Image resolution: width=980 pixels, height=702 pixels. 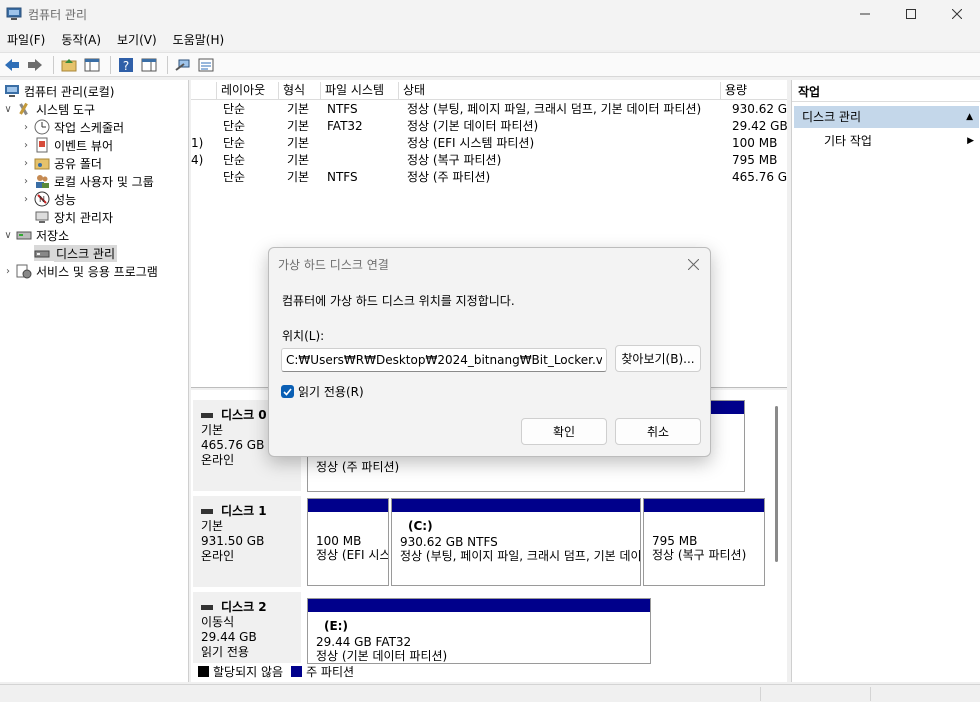 I want to click on checkmark-icon, so click(x=287, y=391).